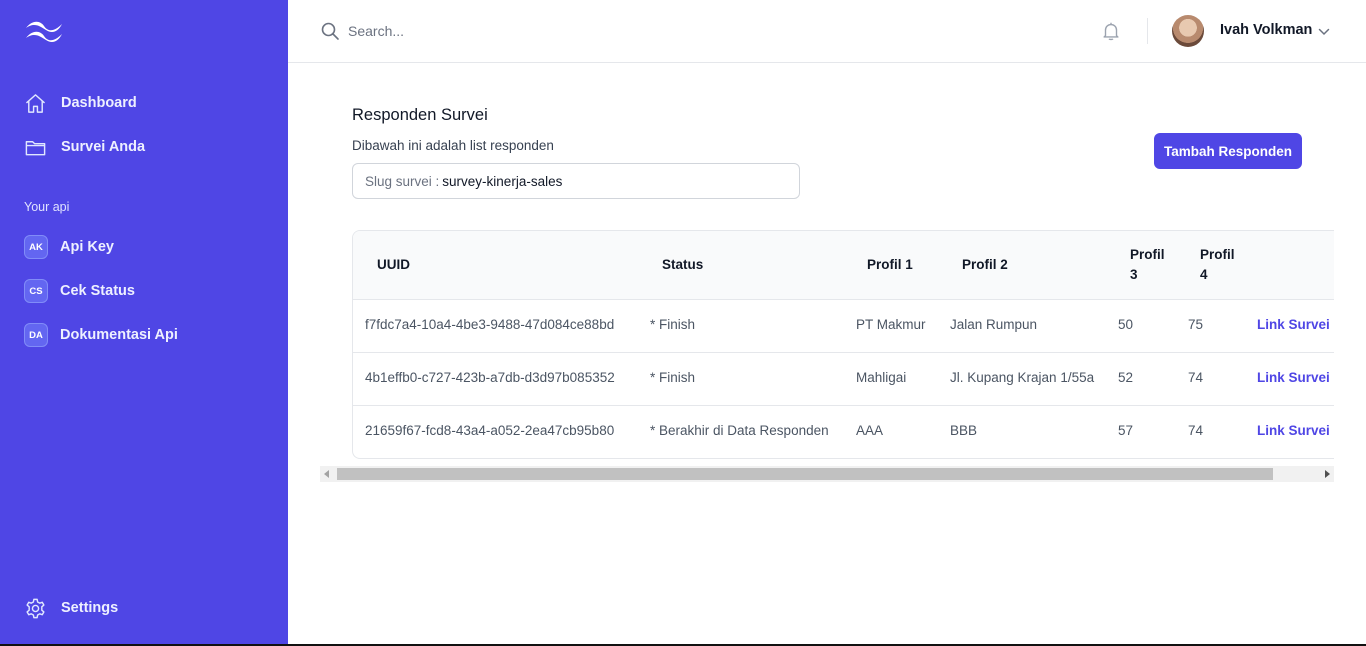  What do you see at coordinates (683, 264) in the screenshot?
I see `column-header-status: Status` at bounding box center [683, 264].